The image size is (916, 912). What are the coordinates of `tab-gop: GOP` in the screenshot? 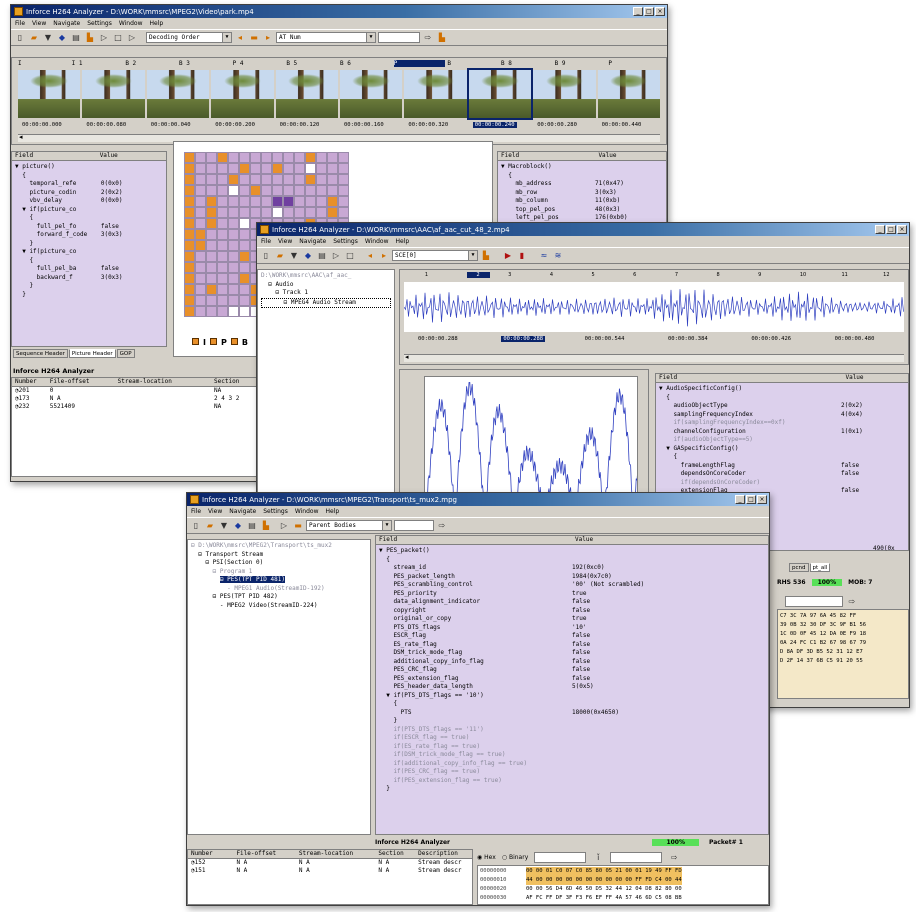 It's located at (125, 353).